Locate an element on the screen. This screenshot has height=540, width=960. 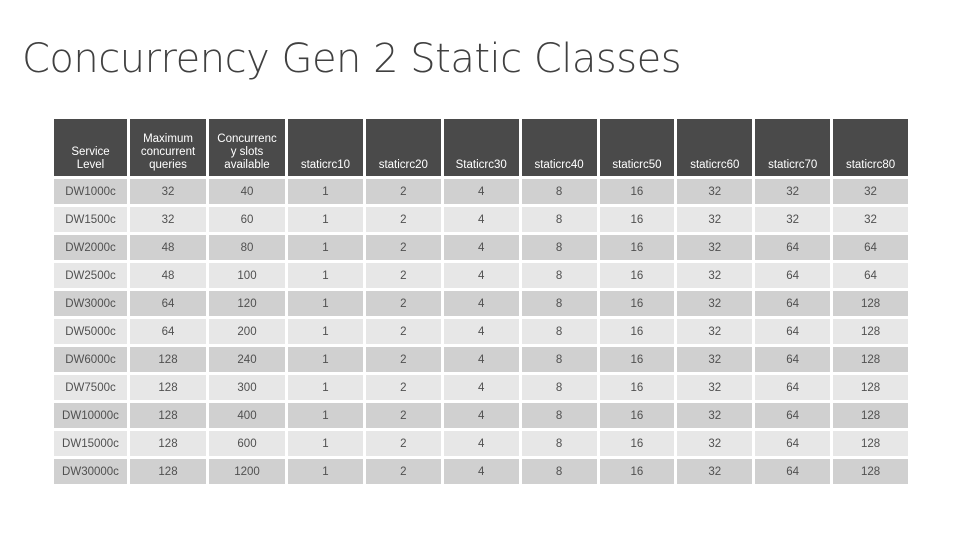
slide-title: Concurrency Gen 2 Static Classes is located at coordinates (352, 59).